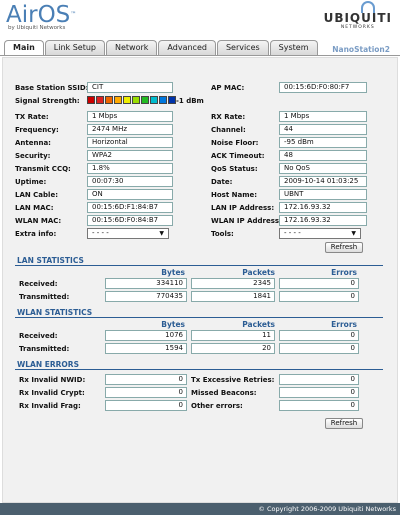  What do you see at coordinates (130, 181) in the screenshot?
I see `uptime-value: 00:07:30` at bounding box center [130, 181].